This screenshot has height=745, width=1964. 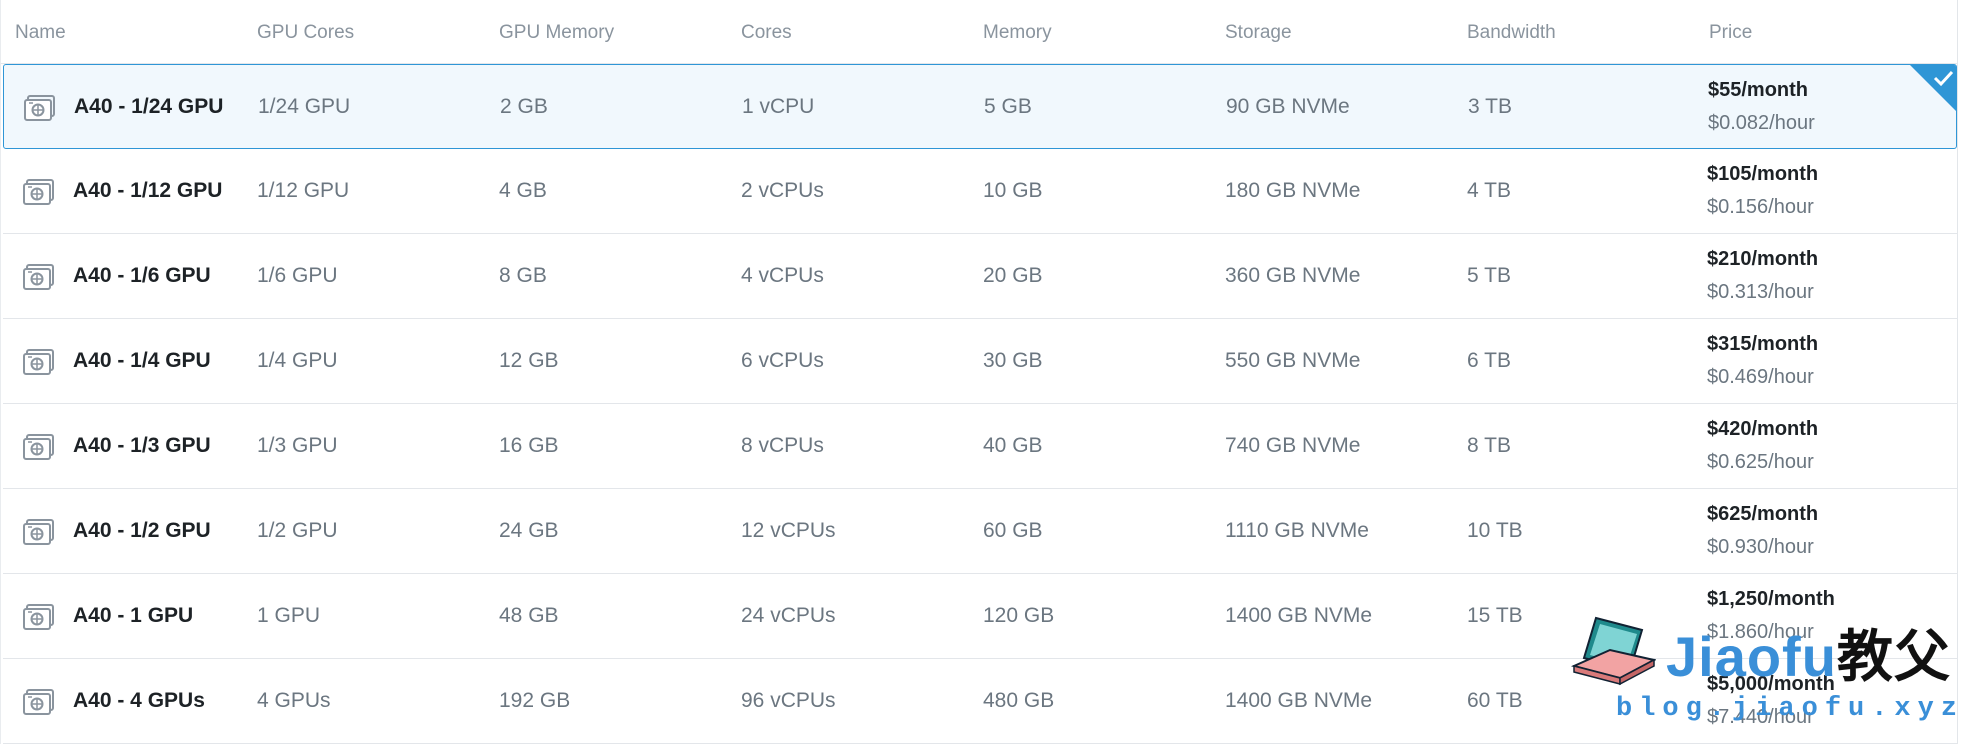 What do you see at coordinates (40, 32) in the screenshot?
I see `column-header-name: Name` at bounding box center [40, 32].